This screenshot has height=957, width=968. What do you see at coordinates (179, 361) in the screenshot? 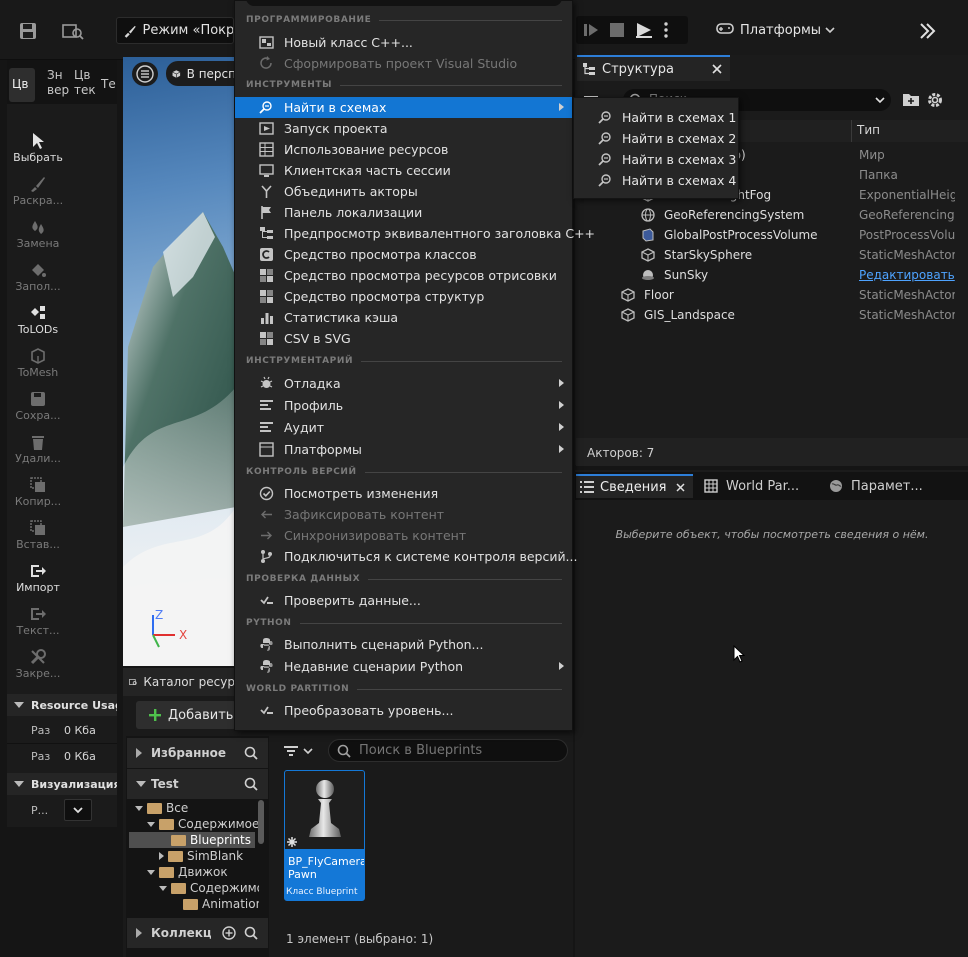
I see `level-viewport: Z X` at bounding box center [179, 361].